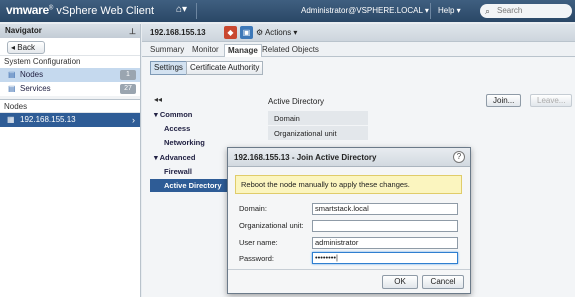  What do you see at coordinates (296, 101) in the screenshot?
I see `active-directory-title: Active Directory` at bounding box center [296, 101].